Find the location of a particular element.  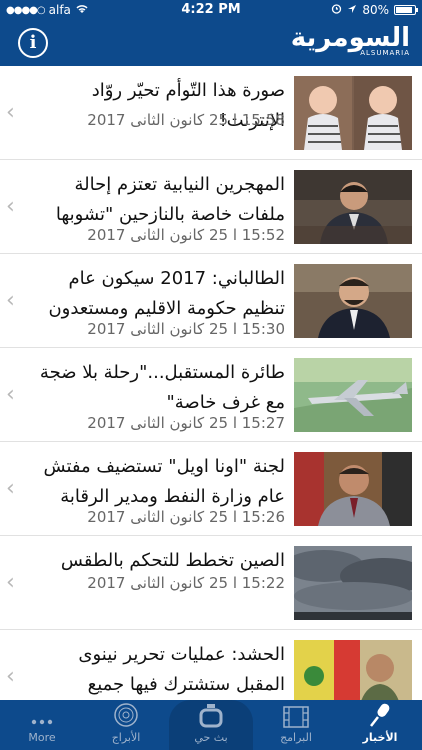

live-tv-icon is located at coordinates (211, 714).